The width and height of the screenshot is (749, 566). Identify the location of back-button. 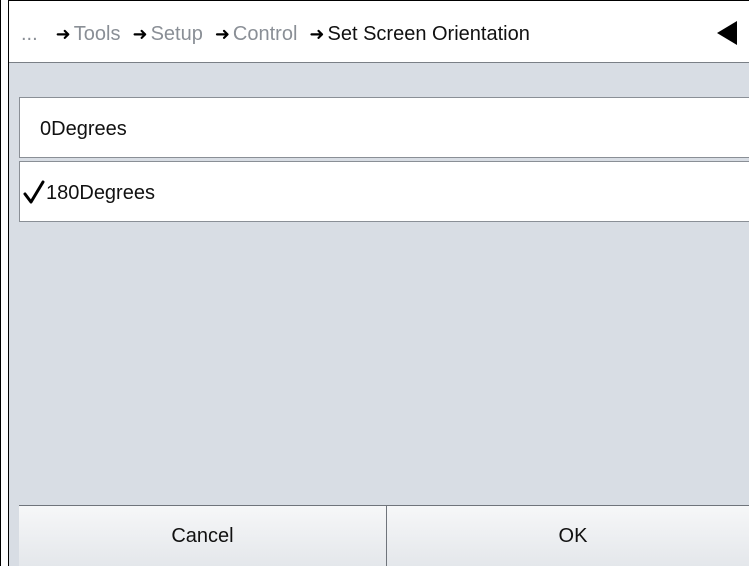
(728, 33).